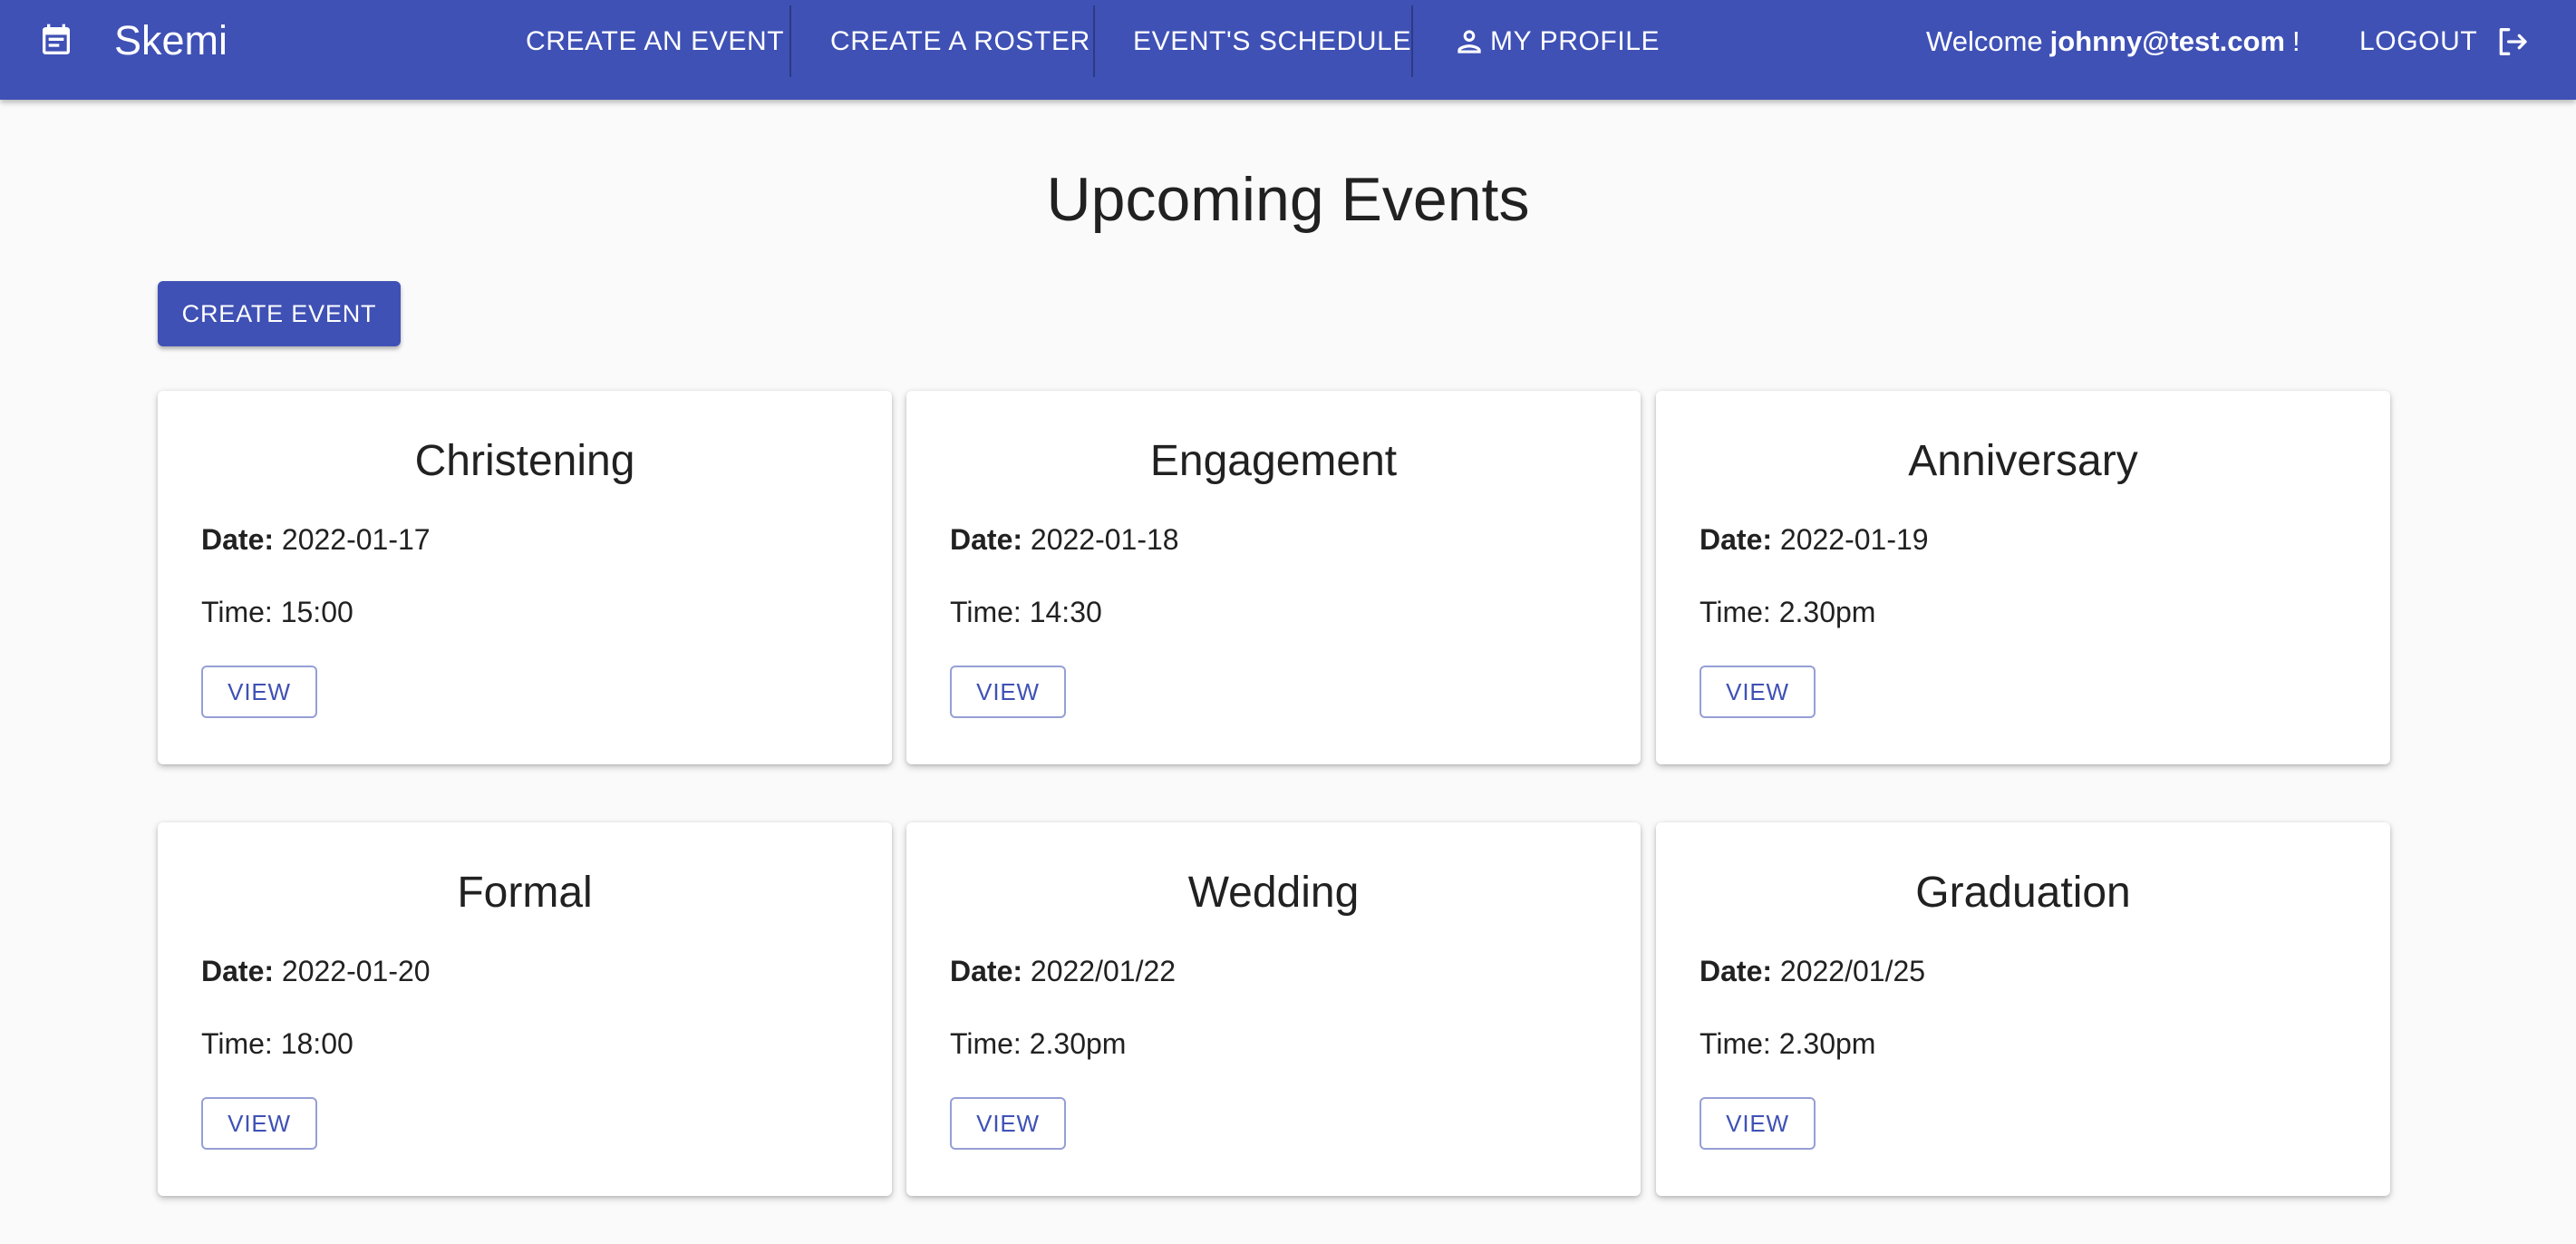 The width and height of the screenshot is (2576, 1244). What do you see at coordinates (524, 461) in the screenshot?
I see `event-title: Christening` at bounding box center [524, 461].